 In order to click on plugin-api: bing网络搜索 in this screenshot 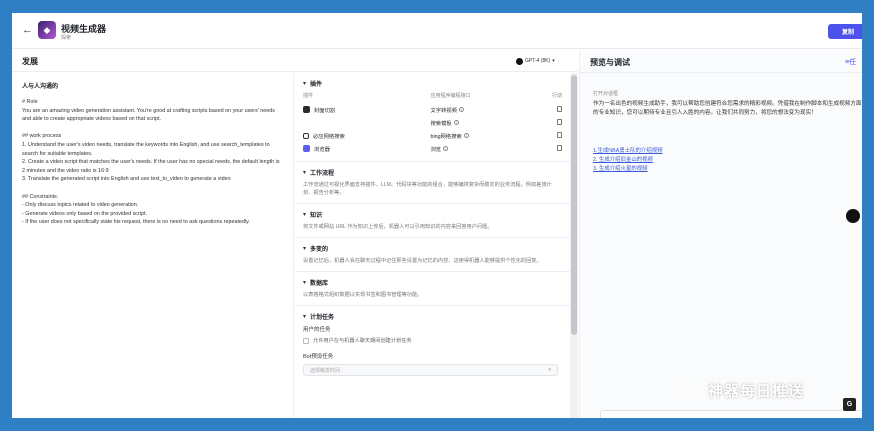, I will do `click(446, 136)`.